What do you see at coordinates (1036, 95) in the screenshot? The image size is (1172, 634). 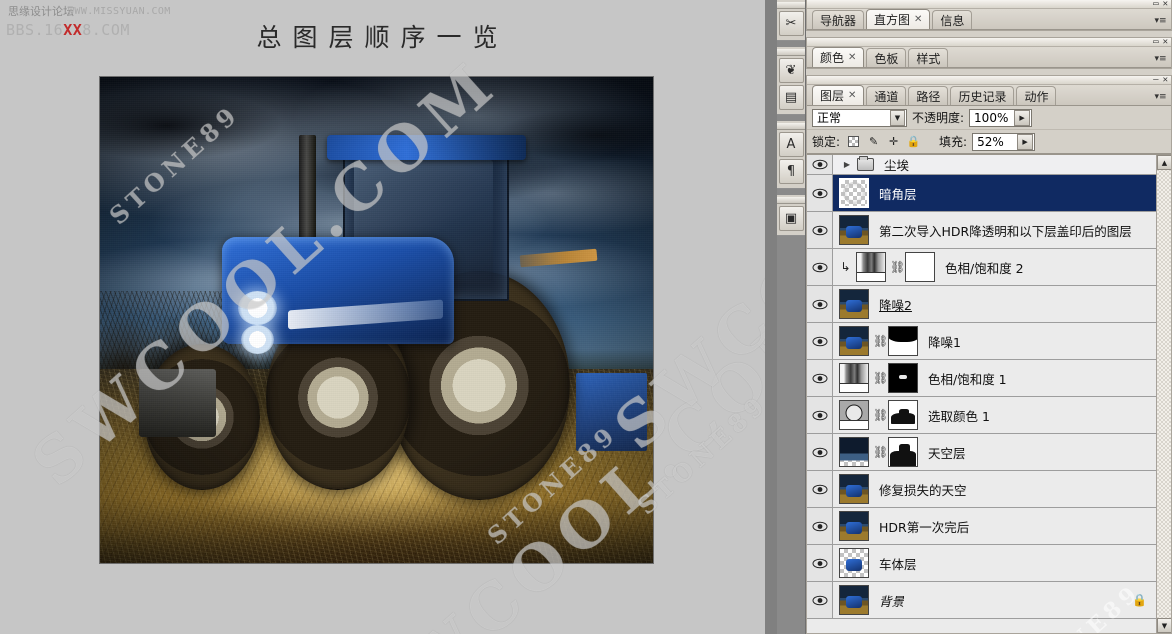 I see `tab-actions: 动作` at bounding box center [1036, 95].